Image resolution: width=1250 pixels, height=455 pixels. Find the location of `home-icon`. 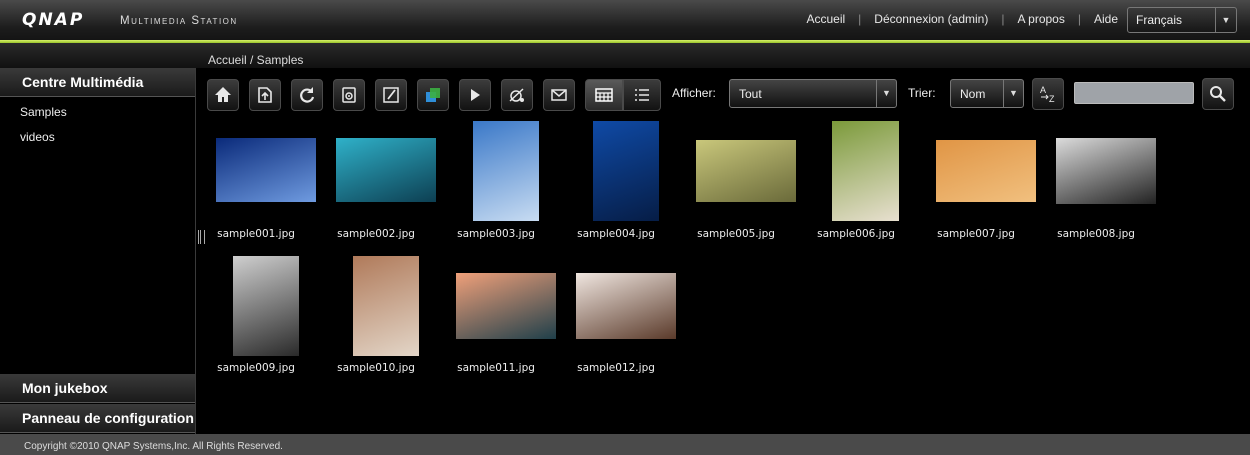

home-icon is located at coordinates (223, 94).